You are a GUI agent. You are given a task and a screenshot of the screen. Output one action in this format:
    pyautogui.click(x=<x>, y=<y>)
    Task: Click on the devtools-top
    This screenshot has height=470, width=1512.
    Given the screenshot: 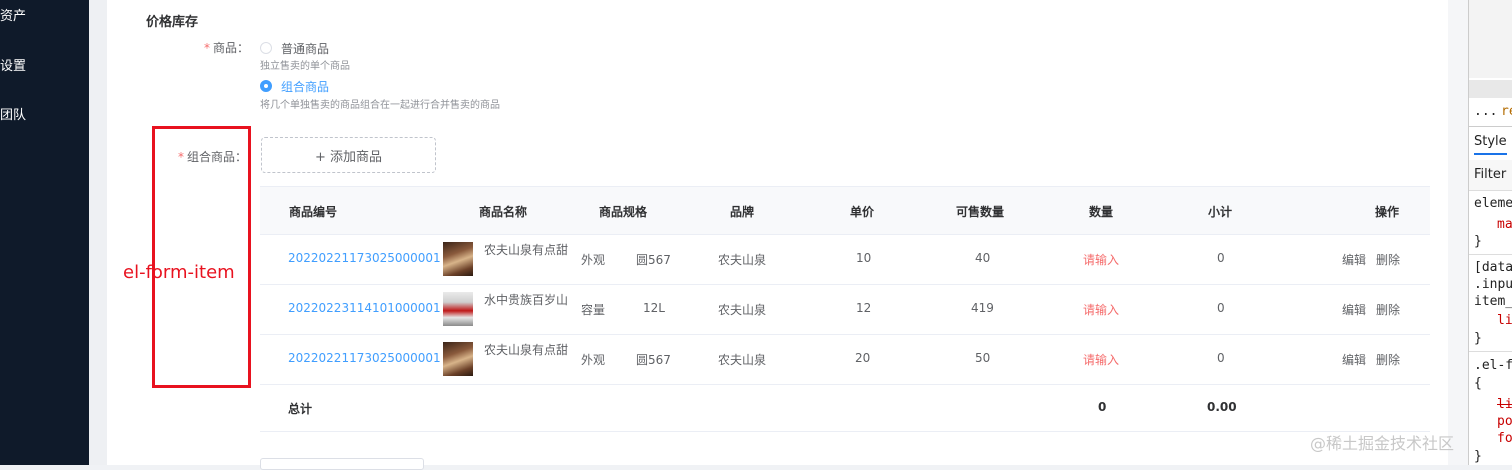 What is the action you would take?
    pyautogui.click(x=1490, y=39)
    